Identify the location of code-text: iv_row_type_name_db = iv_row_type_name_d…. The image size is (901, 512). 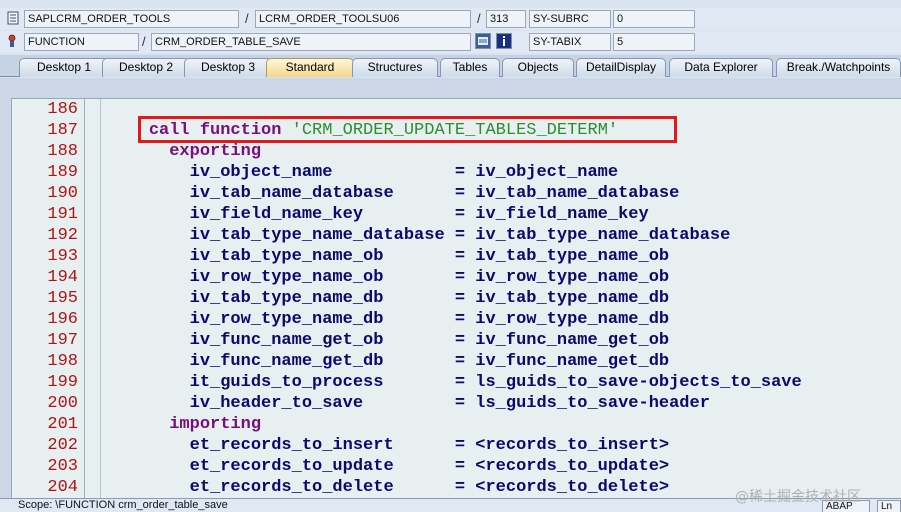
(388, 319).